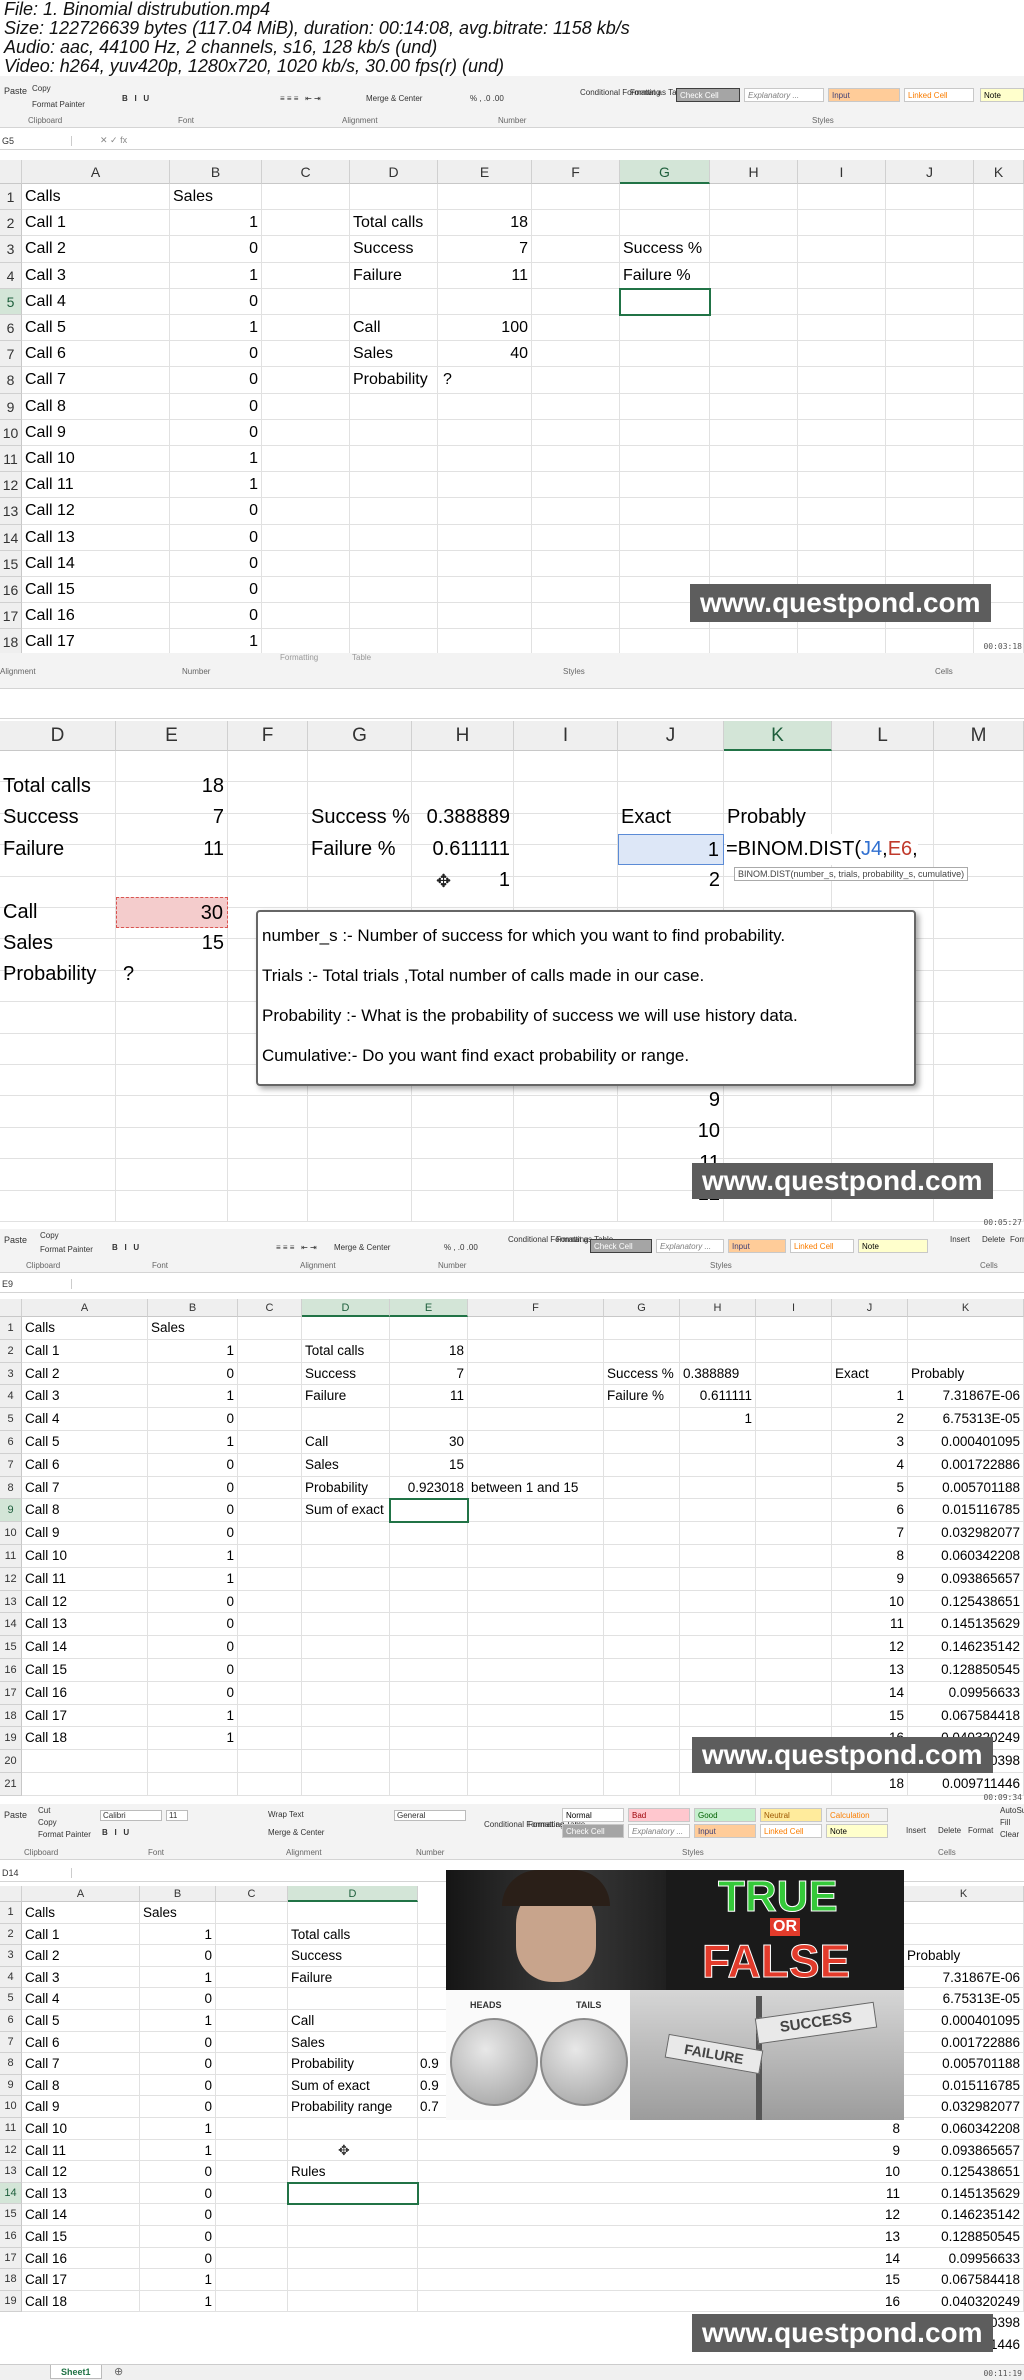 This screenshot has width=1024, height=2380. What do you see at coordinates (11, 2129) in the screenshot?
I see `row-header: 11` at bounding box center [11, 2129].